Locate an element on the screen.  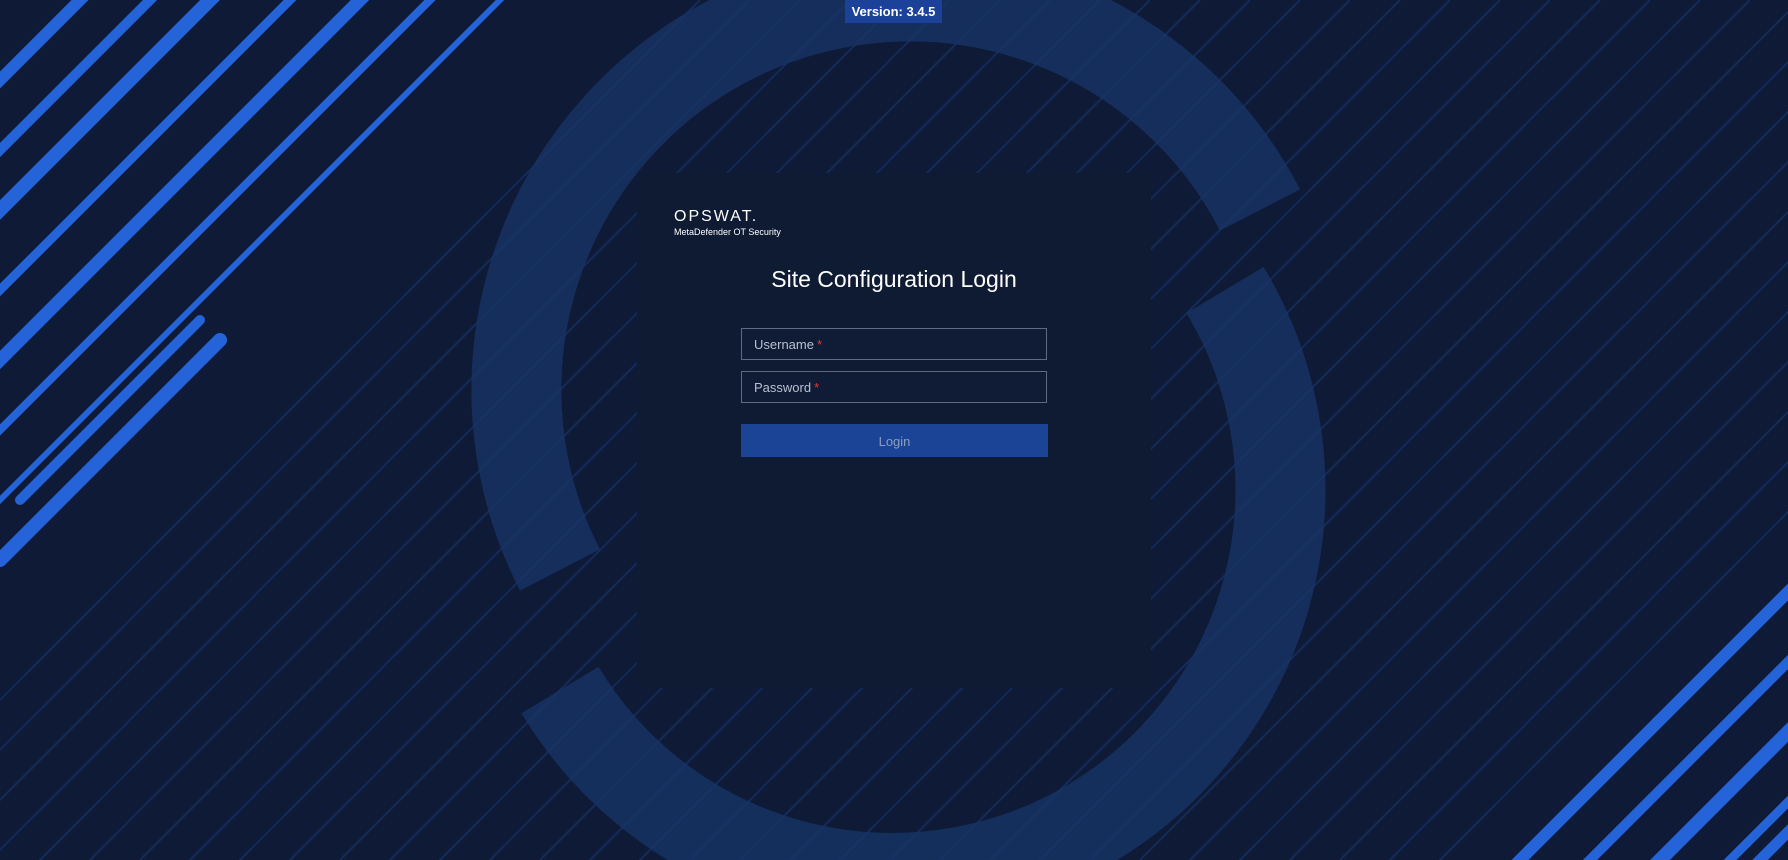
username-field: Username * is located at coordinates (894, 344).